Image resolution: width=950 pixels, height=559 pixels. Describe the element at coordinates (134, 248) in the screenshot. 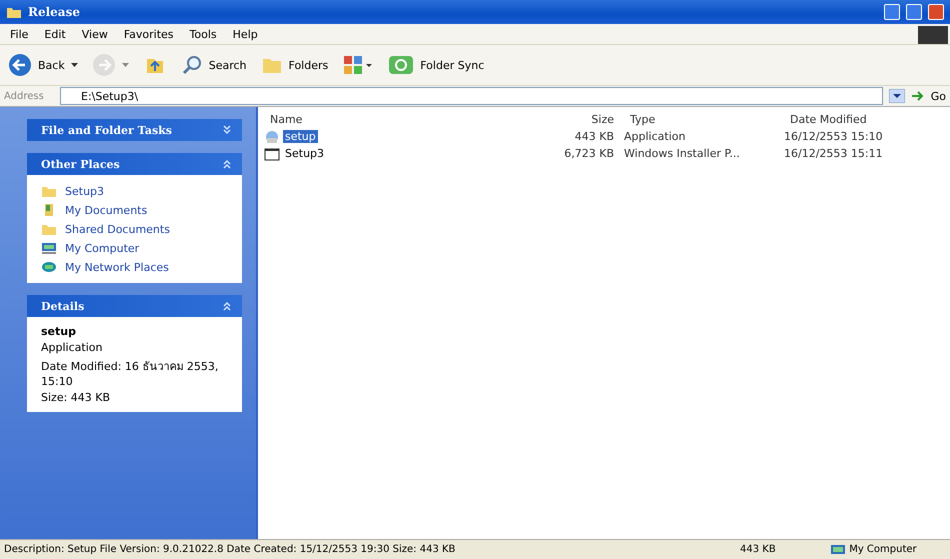

I see `place-link: My Computer` at that location.